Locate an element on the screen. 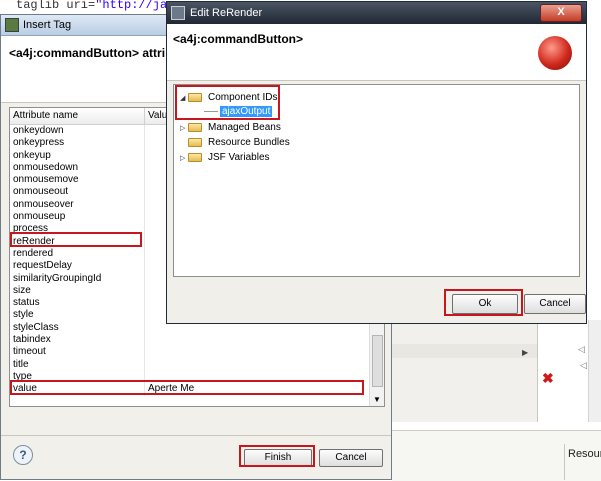  attribute-name-cell: onmouseout is located at coordinates (77, 192).